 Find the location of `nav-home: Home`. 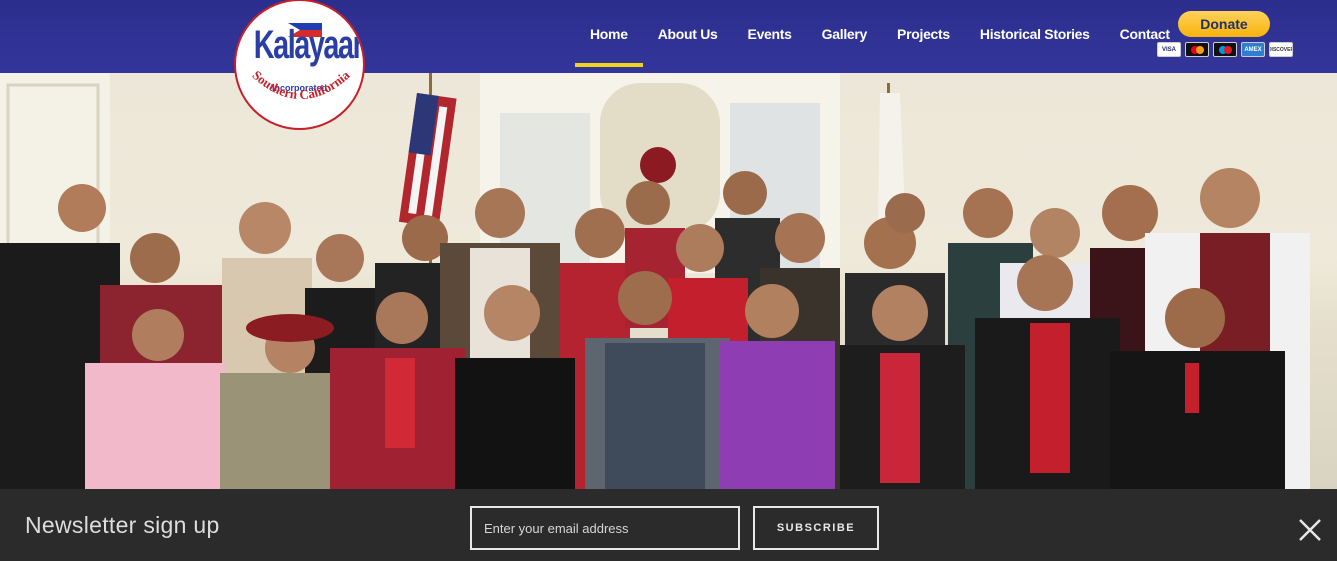

nav-home: Home is located at coordinates (609, 33).